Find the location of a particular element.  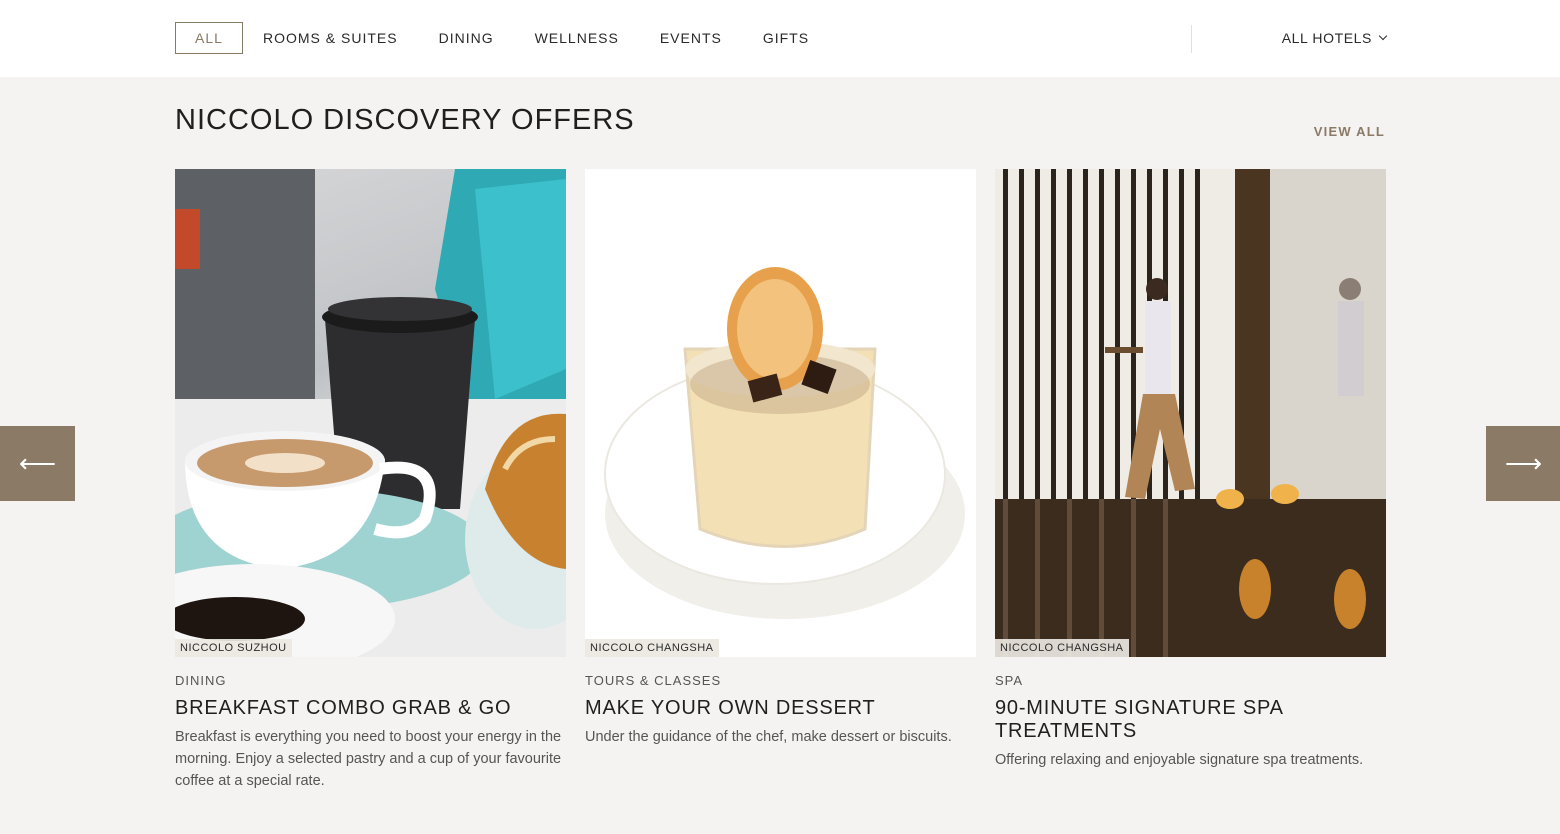

carousel-prev-button: ⟵ is located at coordinates (37, 463).